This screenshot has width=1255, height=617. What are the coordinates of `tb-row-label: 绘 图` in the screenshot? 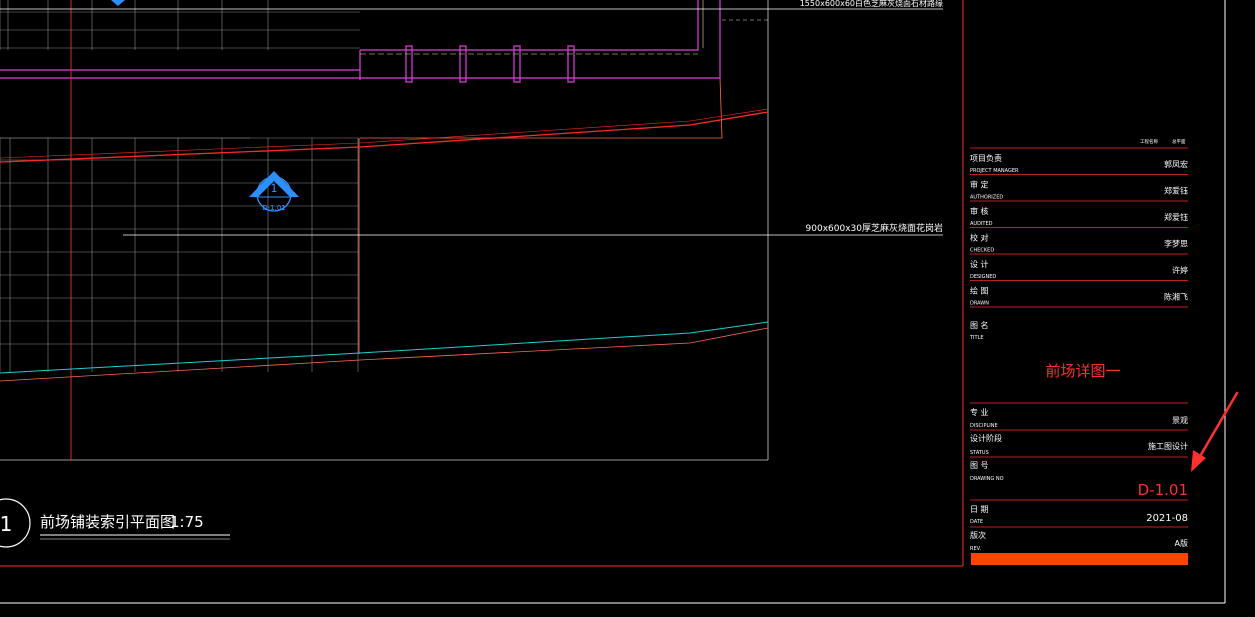 It's located at (979, 291).